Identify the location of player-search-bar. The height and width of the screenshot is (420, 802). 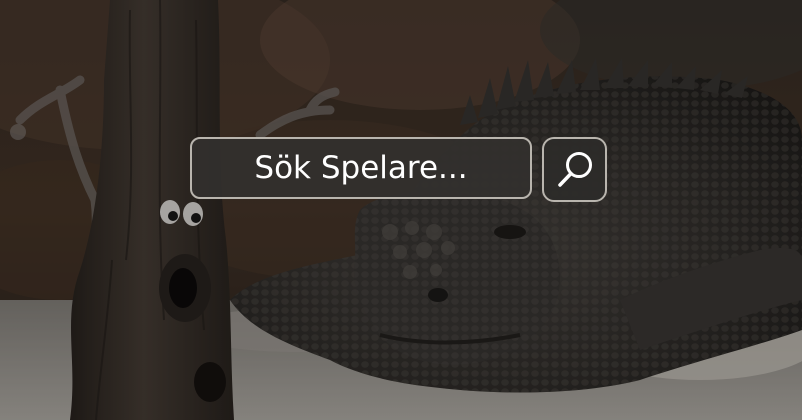
(400, 170).